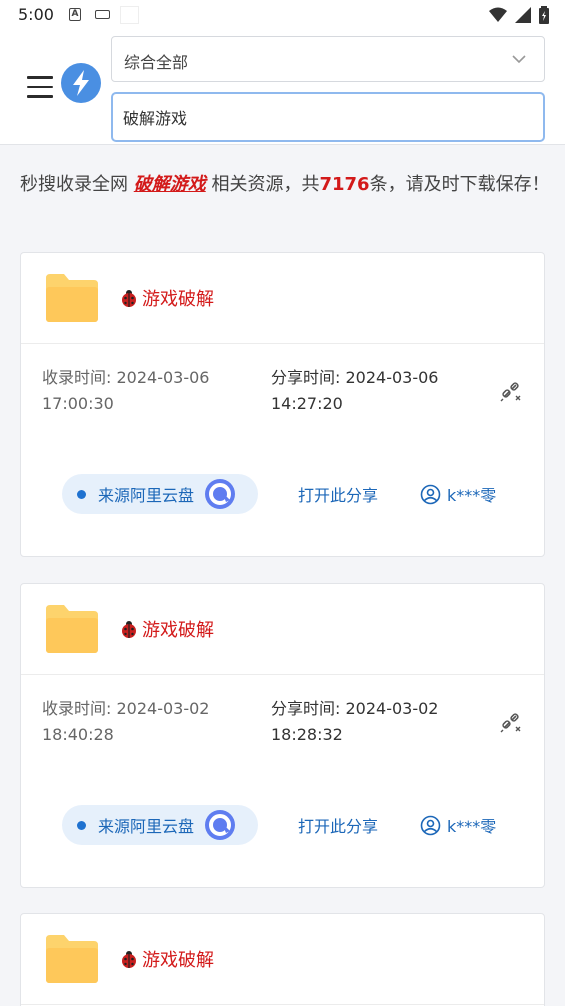 The width and height of the screenshot is (565, 1006). What do you see at coordinates (163, 377) in the screenshot?
I see `collected-date: 2024-03-06` at bounding box center [163, 377].